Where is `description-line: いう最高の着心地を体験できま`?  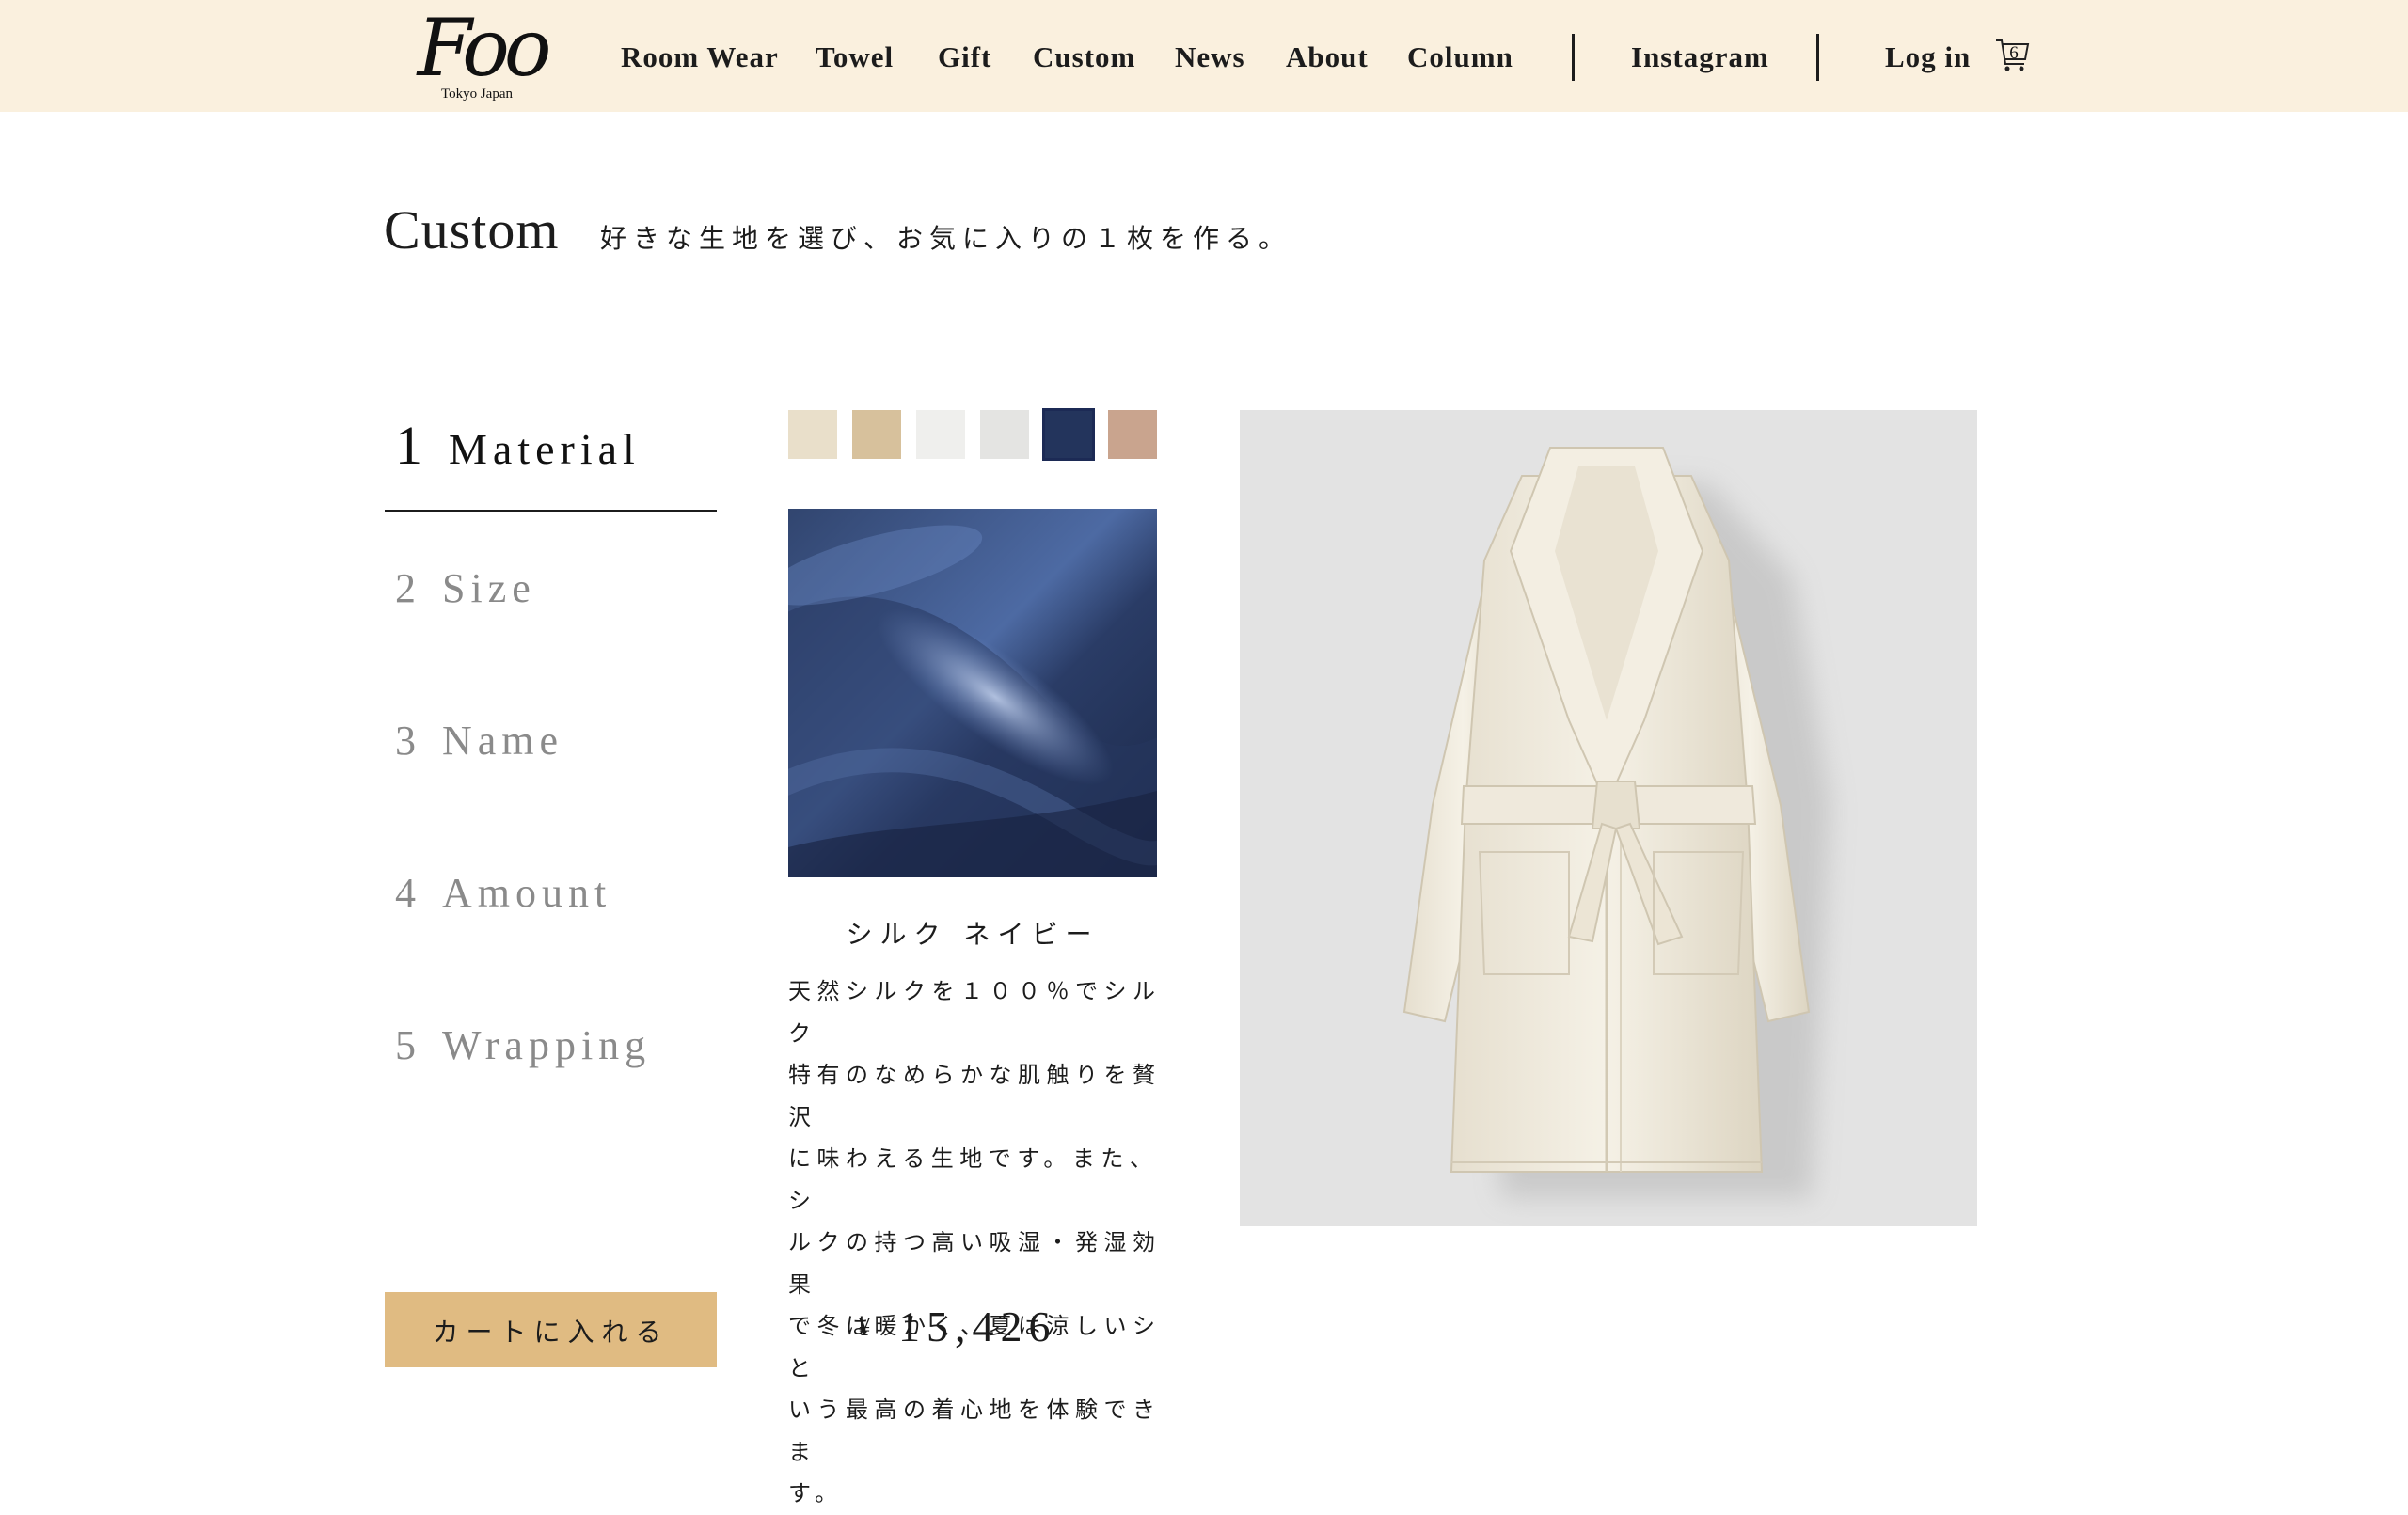 description-line: いう最高の着心地を体験できま is located at coordinates (975, 1431).